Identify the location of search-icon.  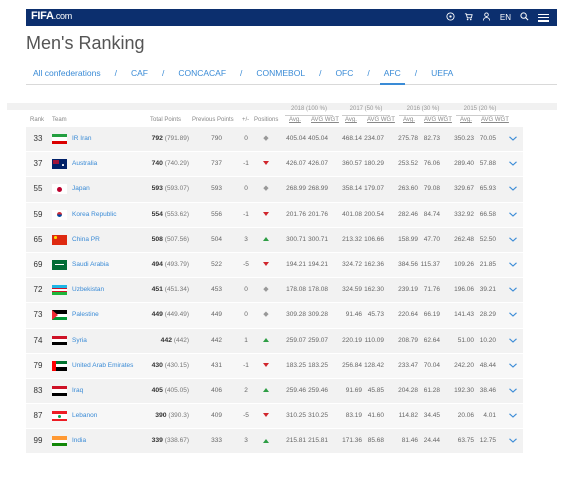
(524, 17).